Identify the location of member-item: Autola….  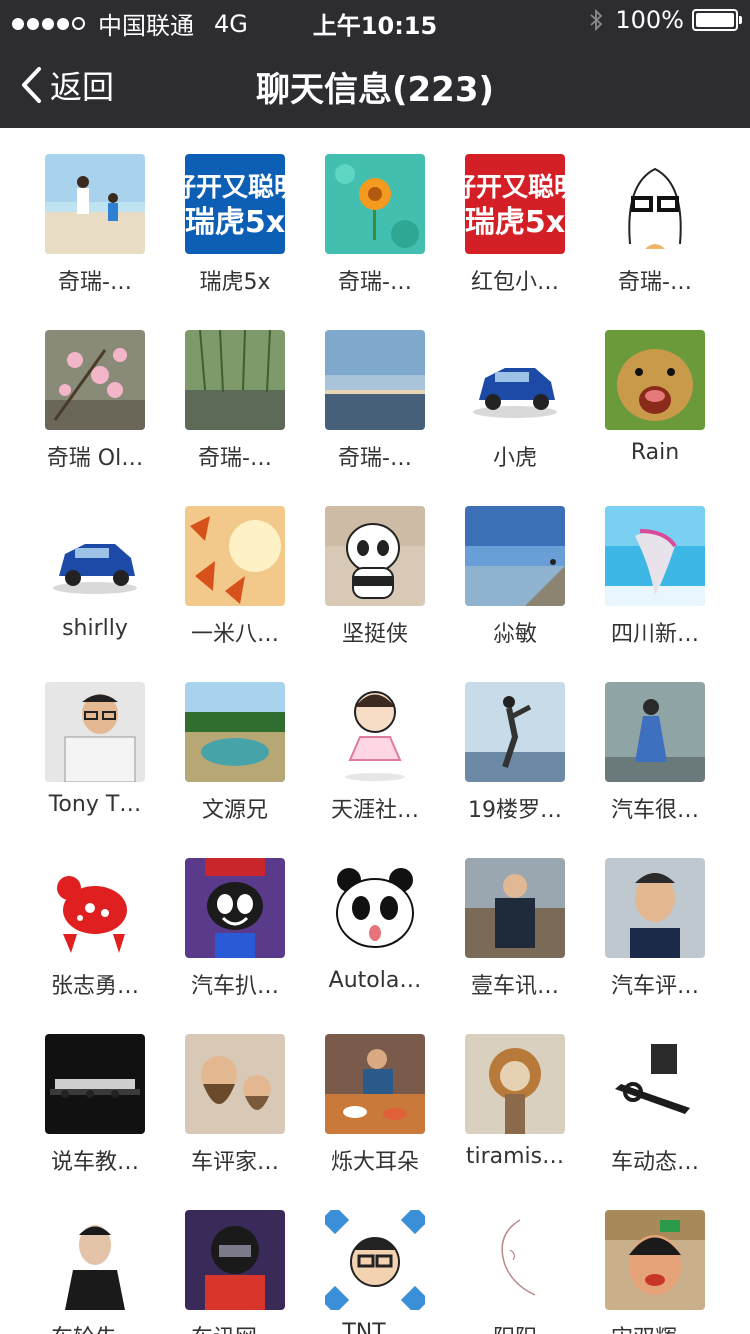
(375, 920).